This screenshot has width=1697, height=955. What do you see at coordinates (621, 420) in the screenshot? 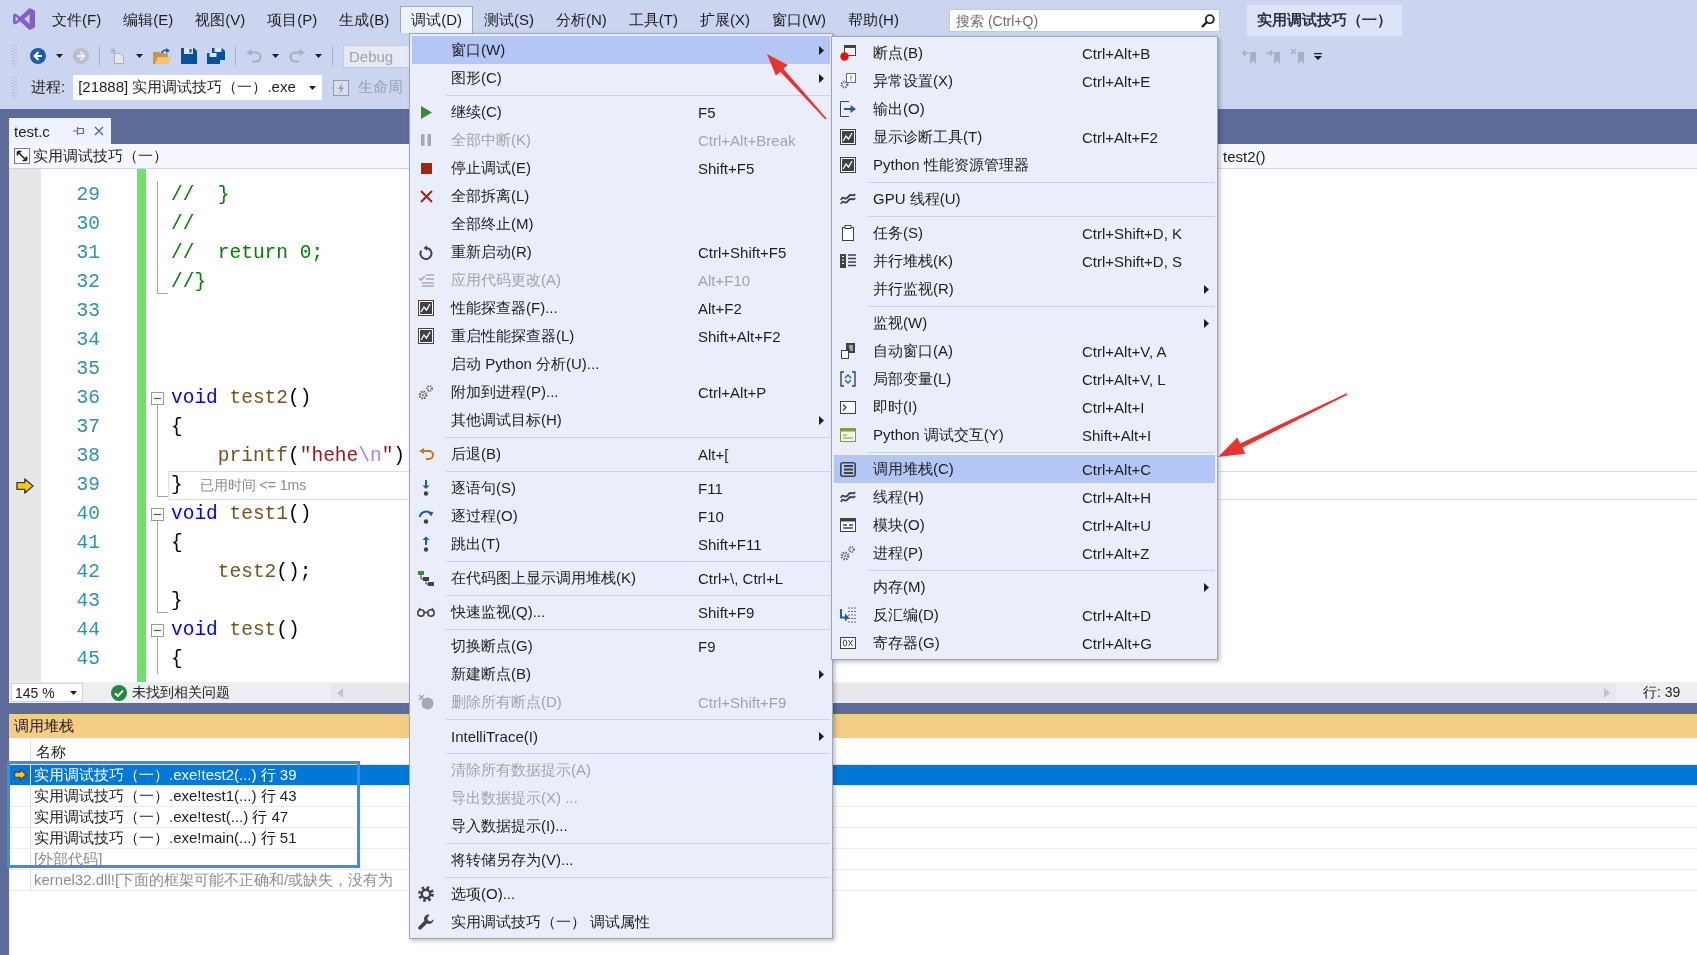
I see `menu-item: 其他调试目标(H)` at bounding box center [621, 420].